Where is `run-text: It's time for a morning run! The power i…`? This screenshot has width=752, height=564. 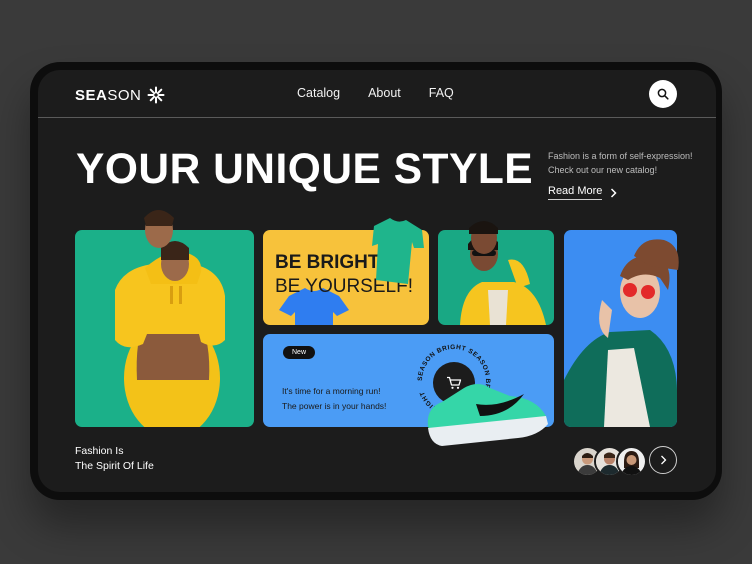
run-text: It's time for a morning run! The power i… is located at coordinates (334, 399).